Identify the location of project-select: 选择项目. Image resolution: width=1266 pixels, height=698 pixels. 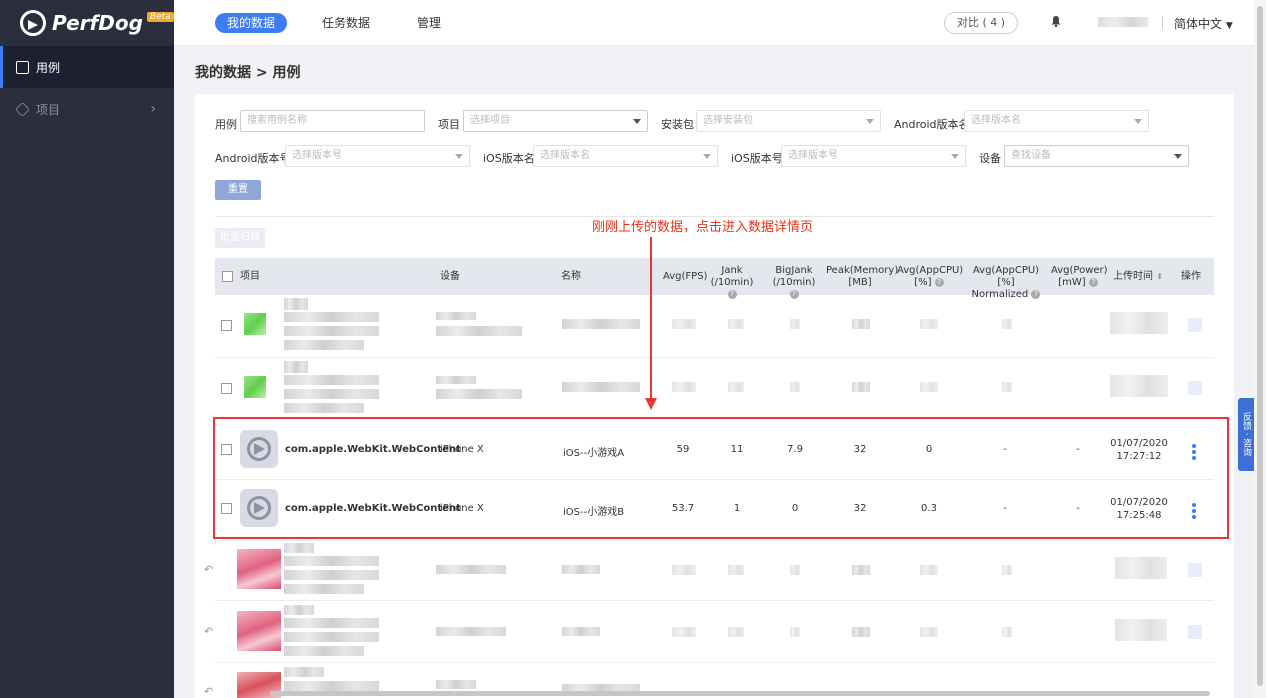
(555, 121).